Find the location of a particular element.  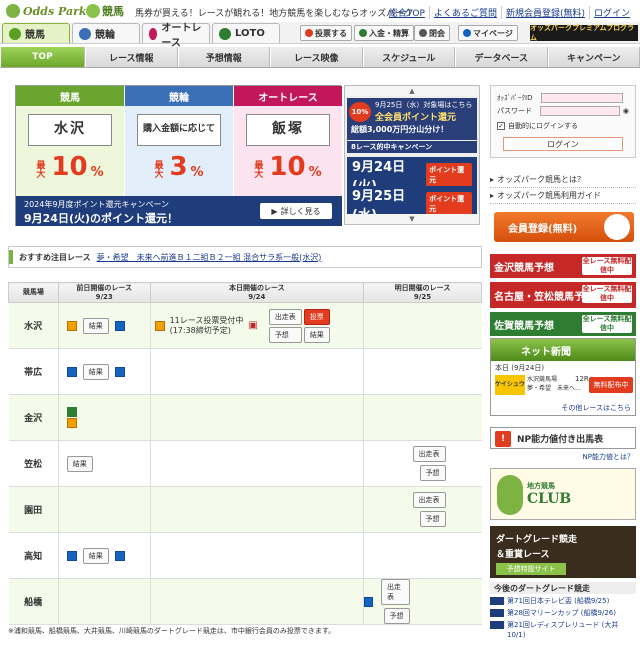

login-id-row: ｵｯｽﾞﾊﾟｰｸID is located at coordinates (563, 98).